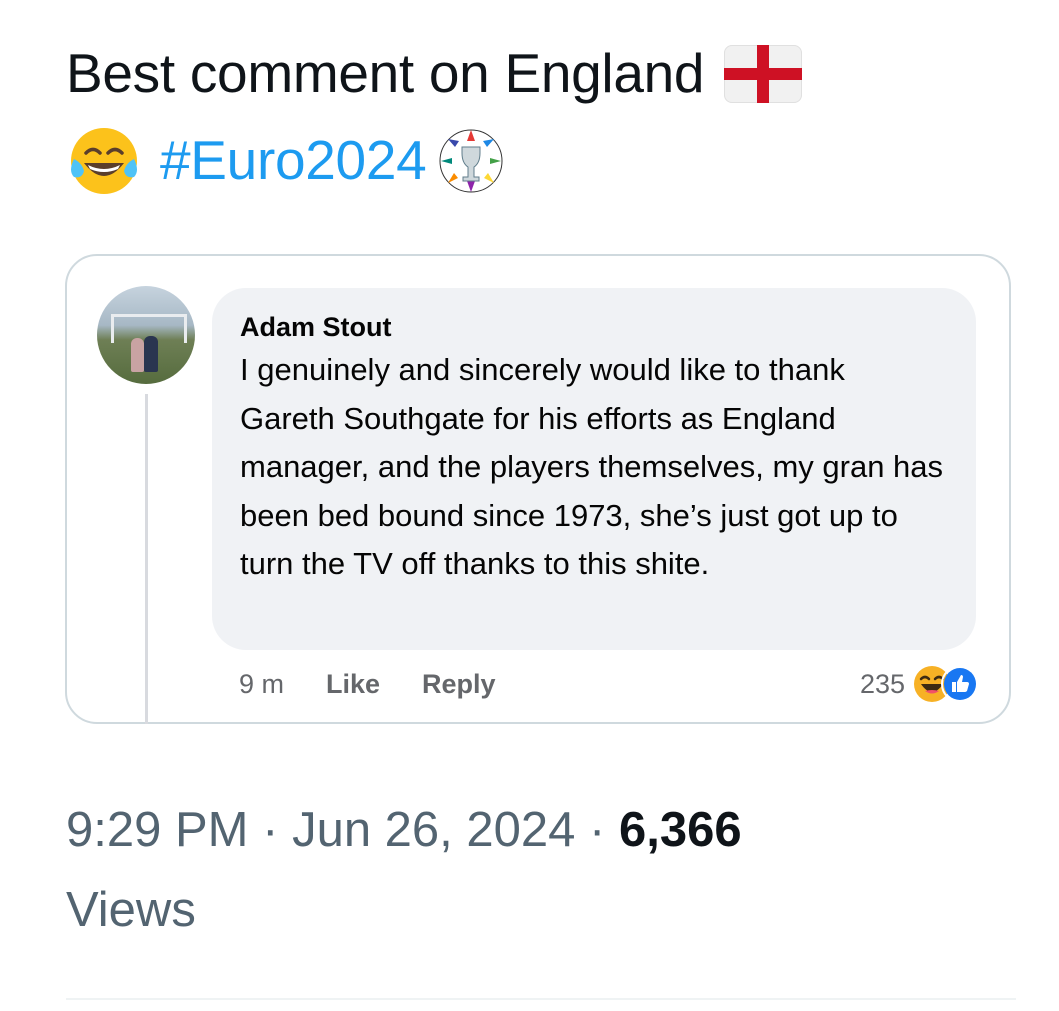 This screenshot has height=1011, width=1059. I want to click on euro-trophy-icon, so click(471, 160).